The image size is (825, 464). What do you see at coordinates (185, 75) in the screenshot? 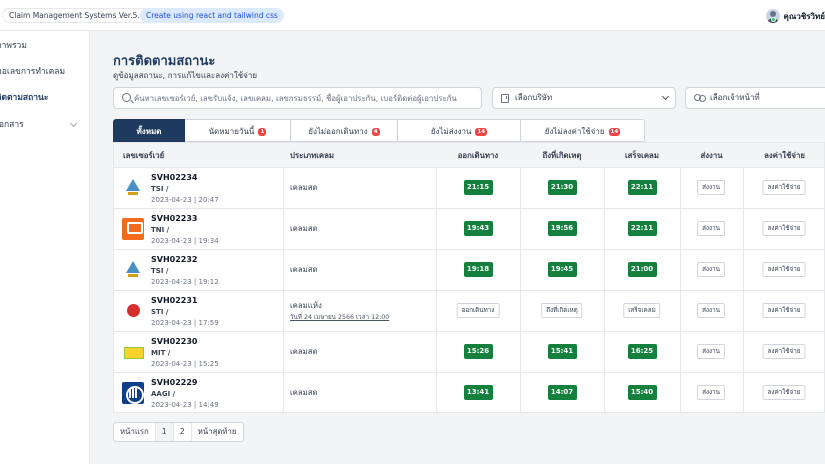
I see `page-subtitle: ดูข้อมูลสถานะ, การแก้ไขและลงค่าใช้จ่าย` at bounding box center [185, 75].